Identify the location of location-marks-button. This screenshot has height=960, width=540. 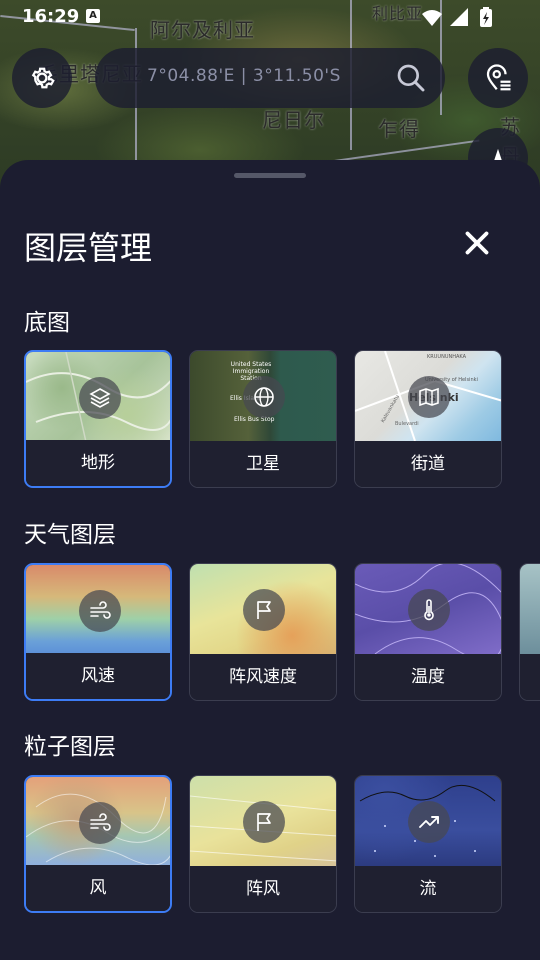
(498, 78).